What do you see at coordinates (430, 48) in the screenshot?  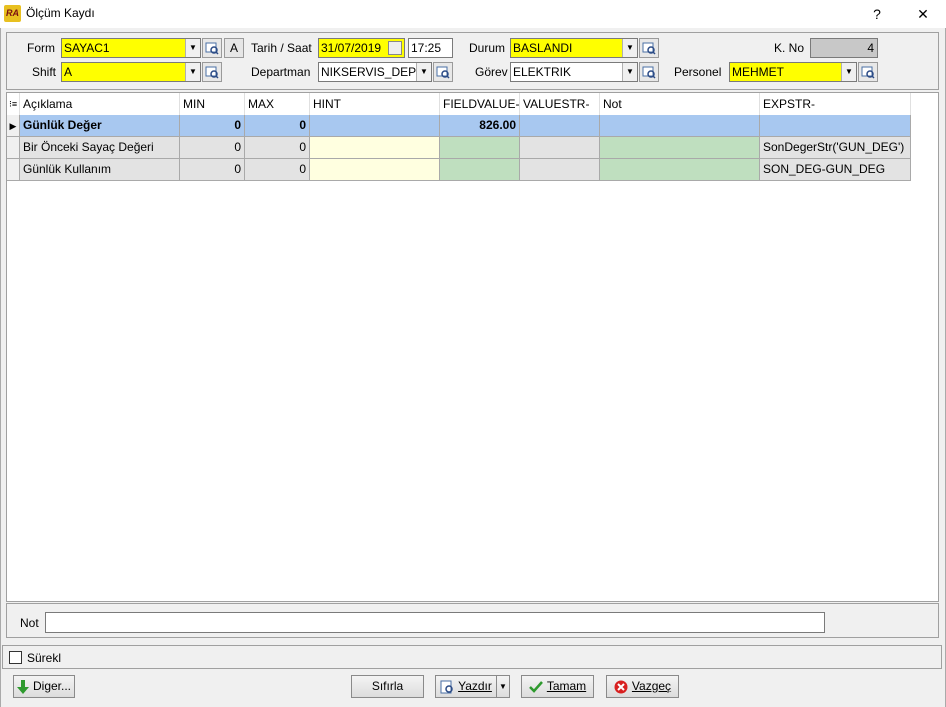 I see `saat-field: 17:25` at bounding box center [430, 48].